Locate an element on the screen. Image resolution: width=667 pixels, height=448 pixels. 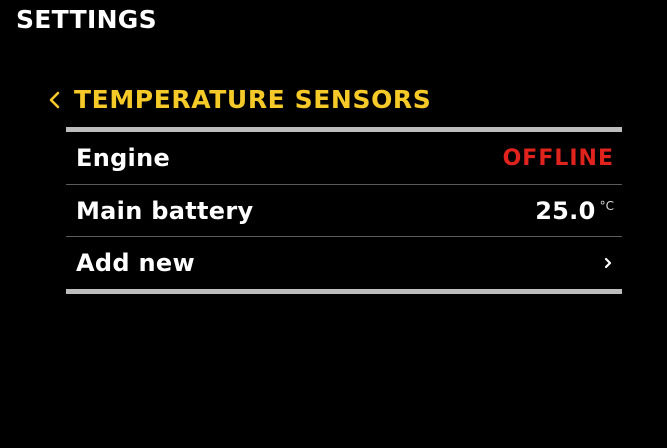
list-bottom-divider is located at coordinates (344, 291).